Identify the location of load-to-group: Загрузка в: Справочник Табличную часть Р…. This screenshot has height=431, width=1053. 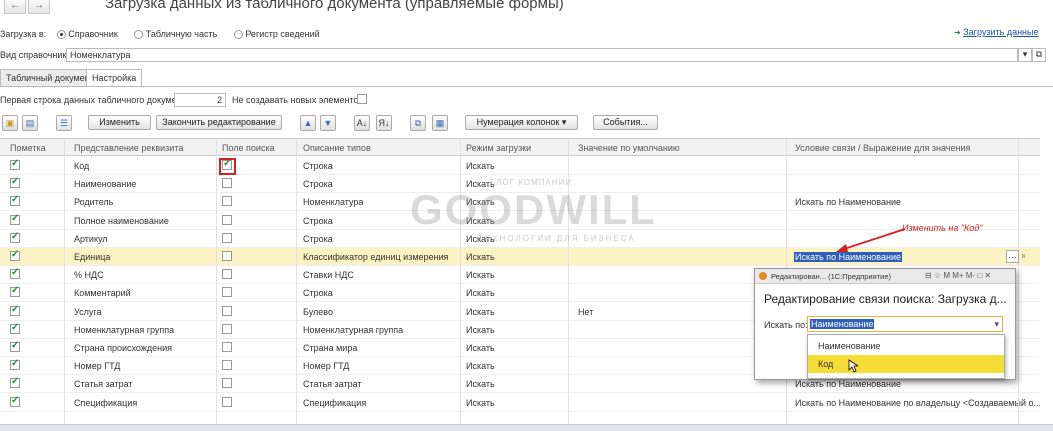
(160, 34).